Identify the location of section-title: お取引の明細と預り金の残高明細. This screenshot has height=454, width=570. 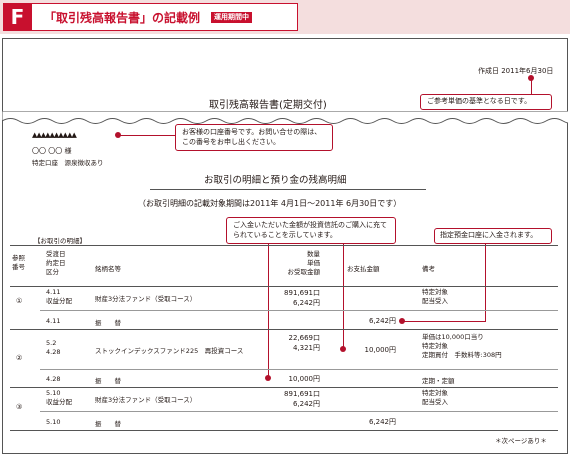
(275, 180).